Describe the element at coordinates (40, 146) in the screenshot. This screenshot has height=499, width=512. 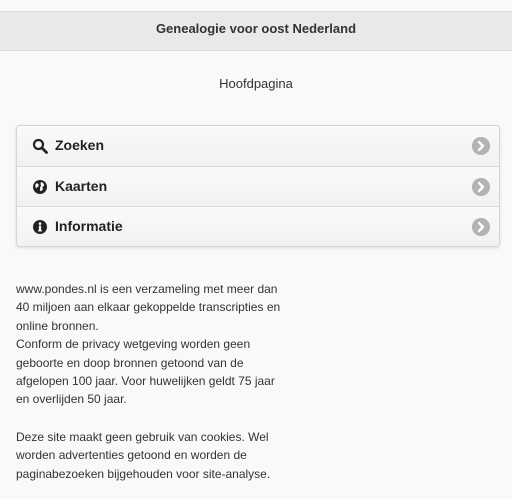
I see `search-icon` at that location.